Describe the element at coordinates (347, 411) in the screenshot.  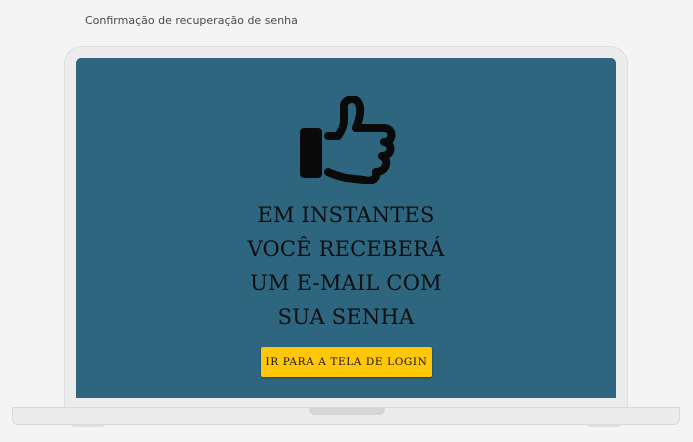
I see `laptop-base-notch` at that location.